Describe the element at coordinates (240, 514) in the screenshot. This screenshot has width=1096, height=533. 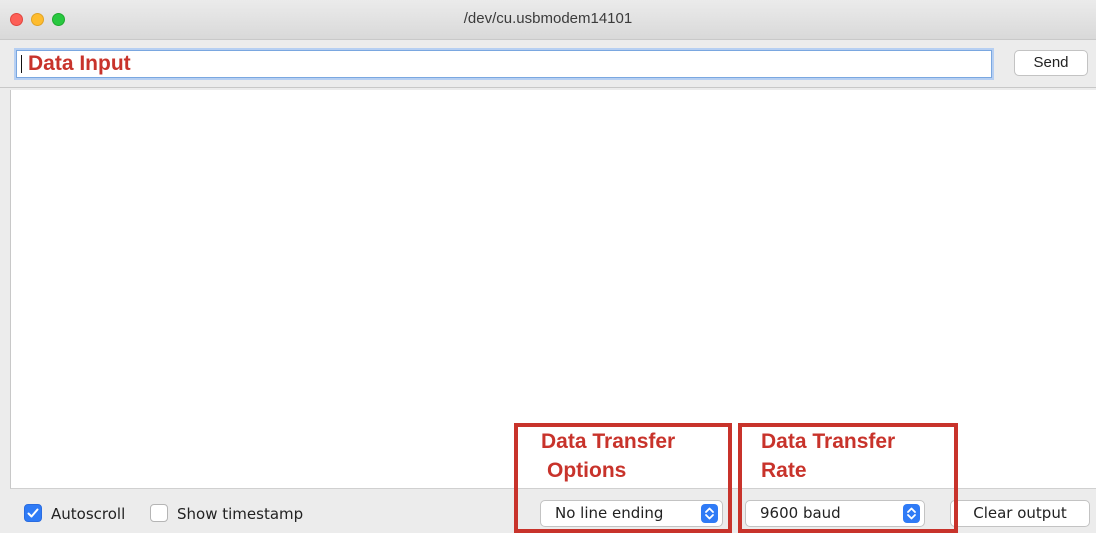
I see `show-timestamp-label: Show timestamp` at that location.